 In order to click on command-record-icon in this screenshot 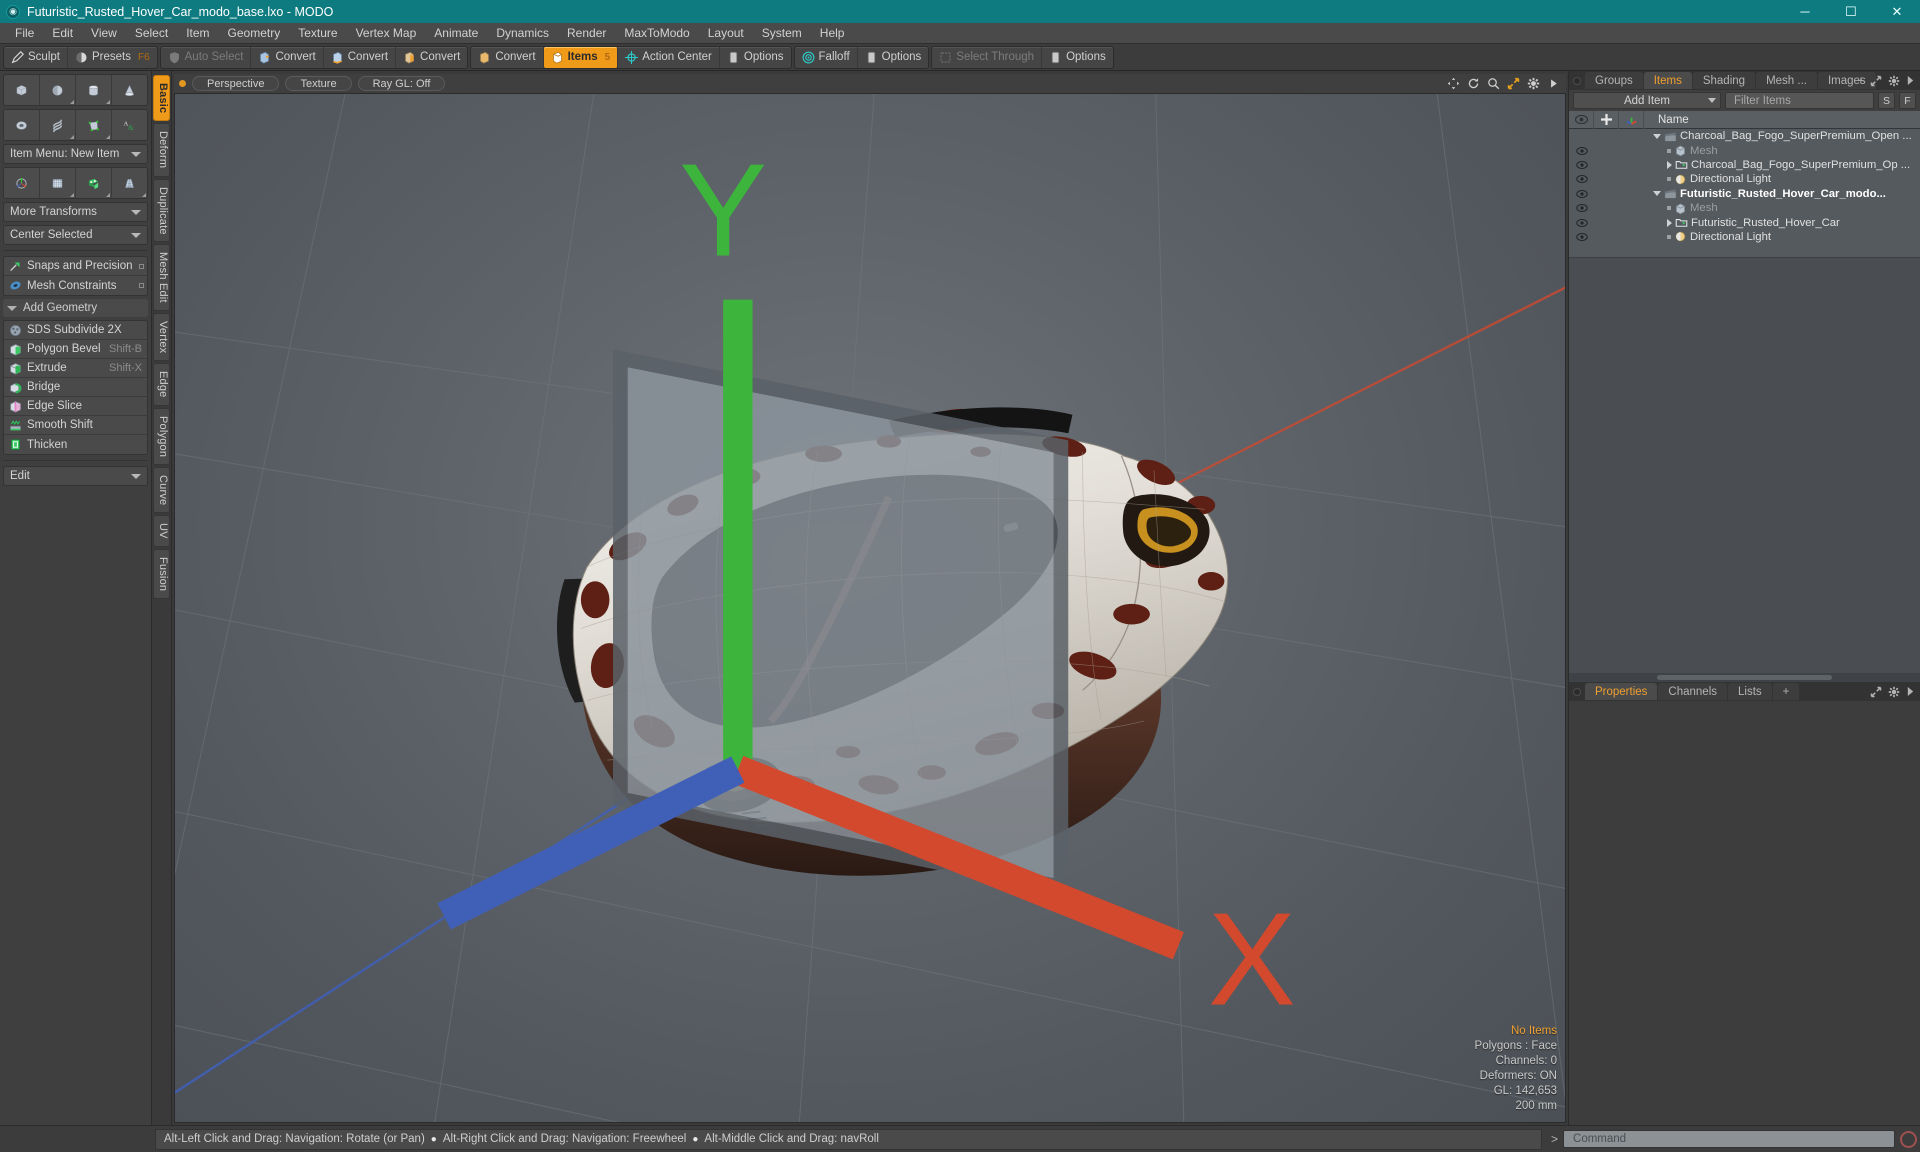, I will do `click(1908, 1139)`.